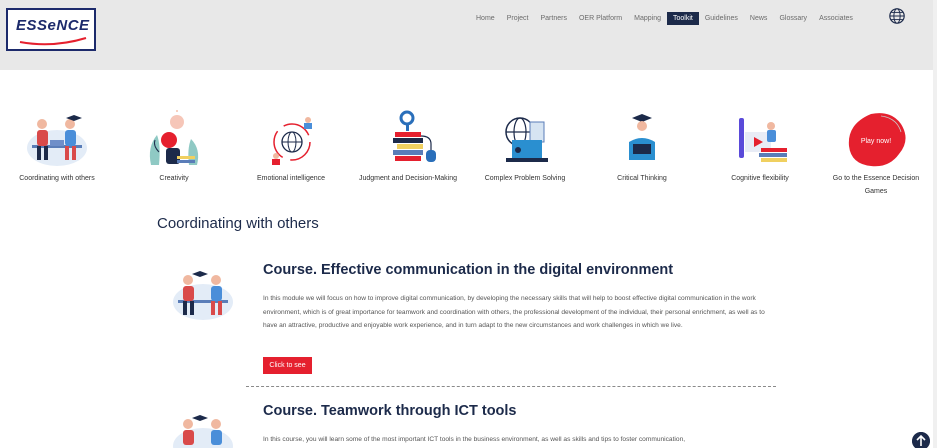 Image resolution: width=937 pixels, height=448 pixels. What do you see at coordinates (526, 139) in the screenshot?
I see `laptop-globe-icon` at bounding box center [526, 139].